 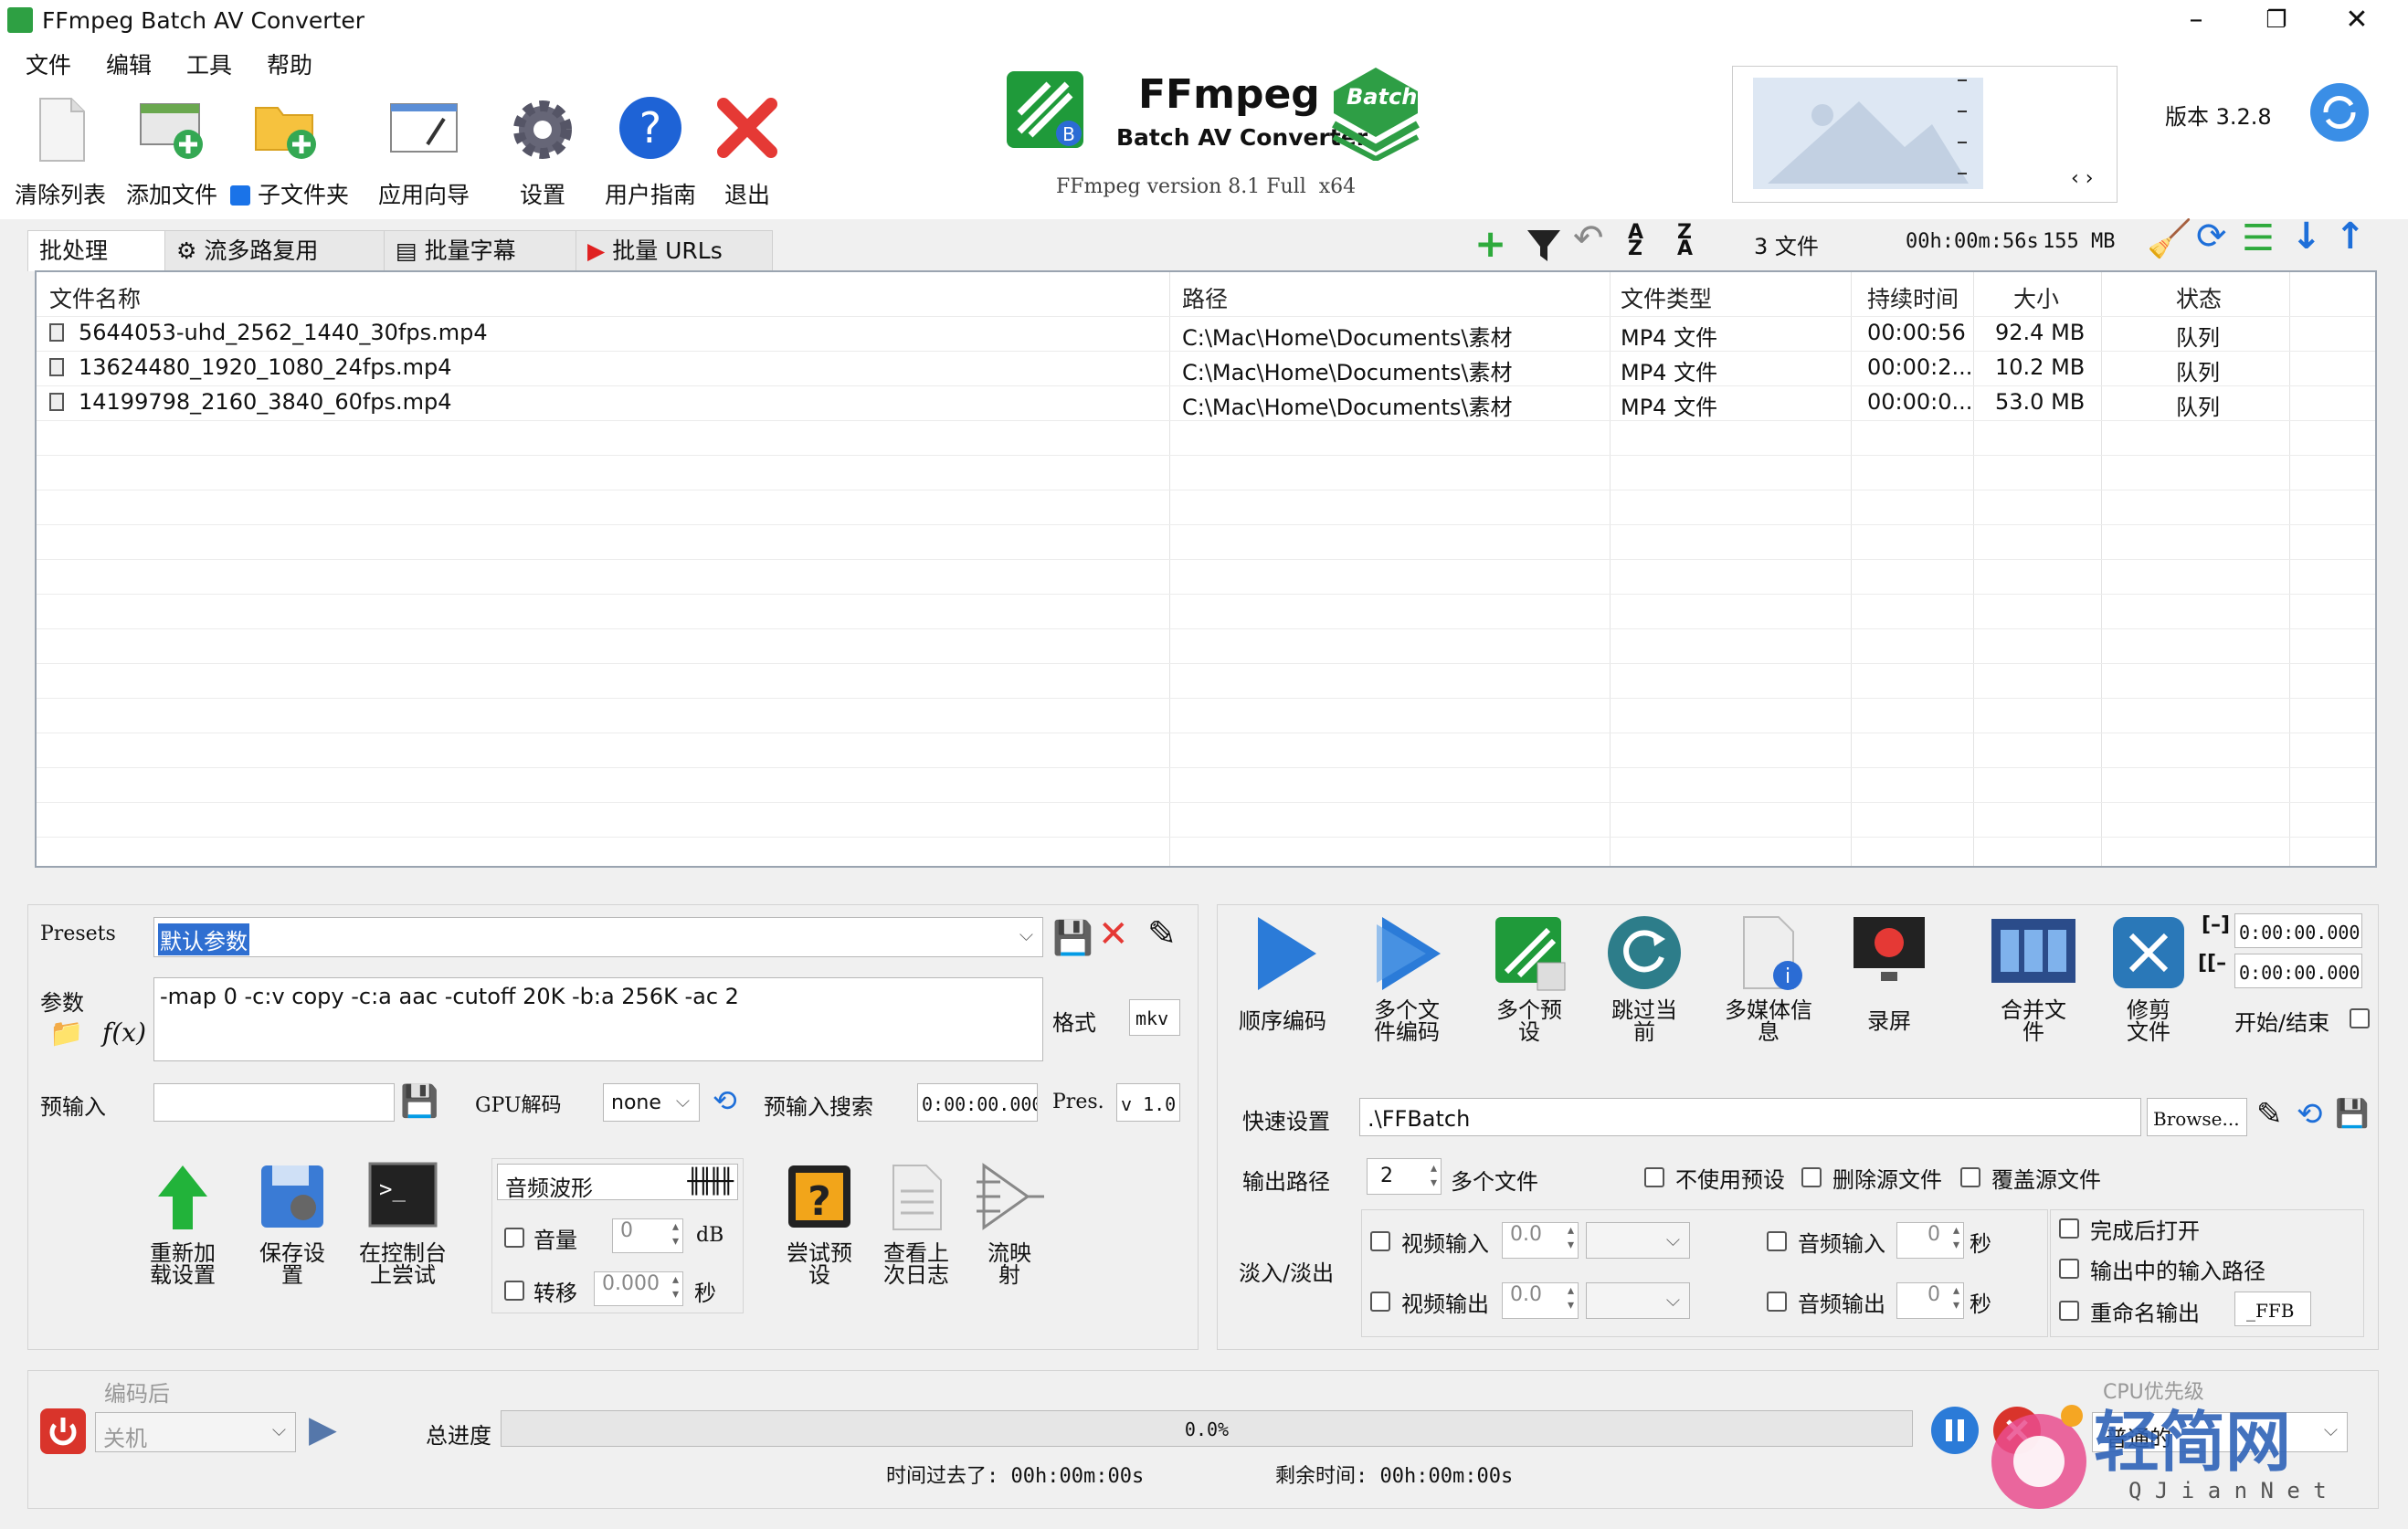 What do you see at coordinates (106, 250) in the screenshot?
I see `tab-batch: 批处理` at bounding box center [106, 250].